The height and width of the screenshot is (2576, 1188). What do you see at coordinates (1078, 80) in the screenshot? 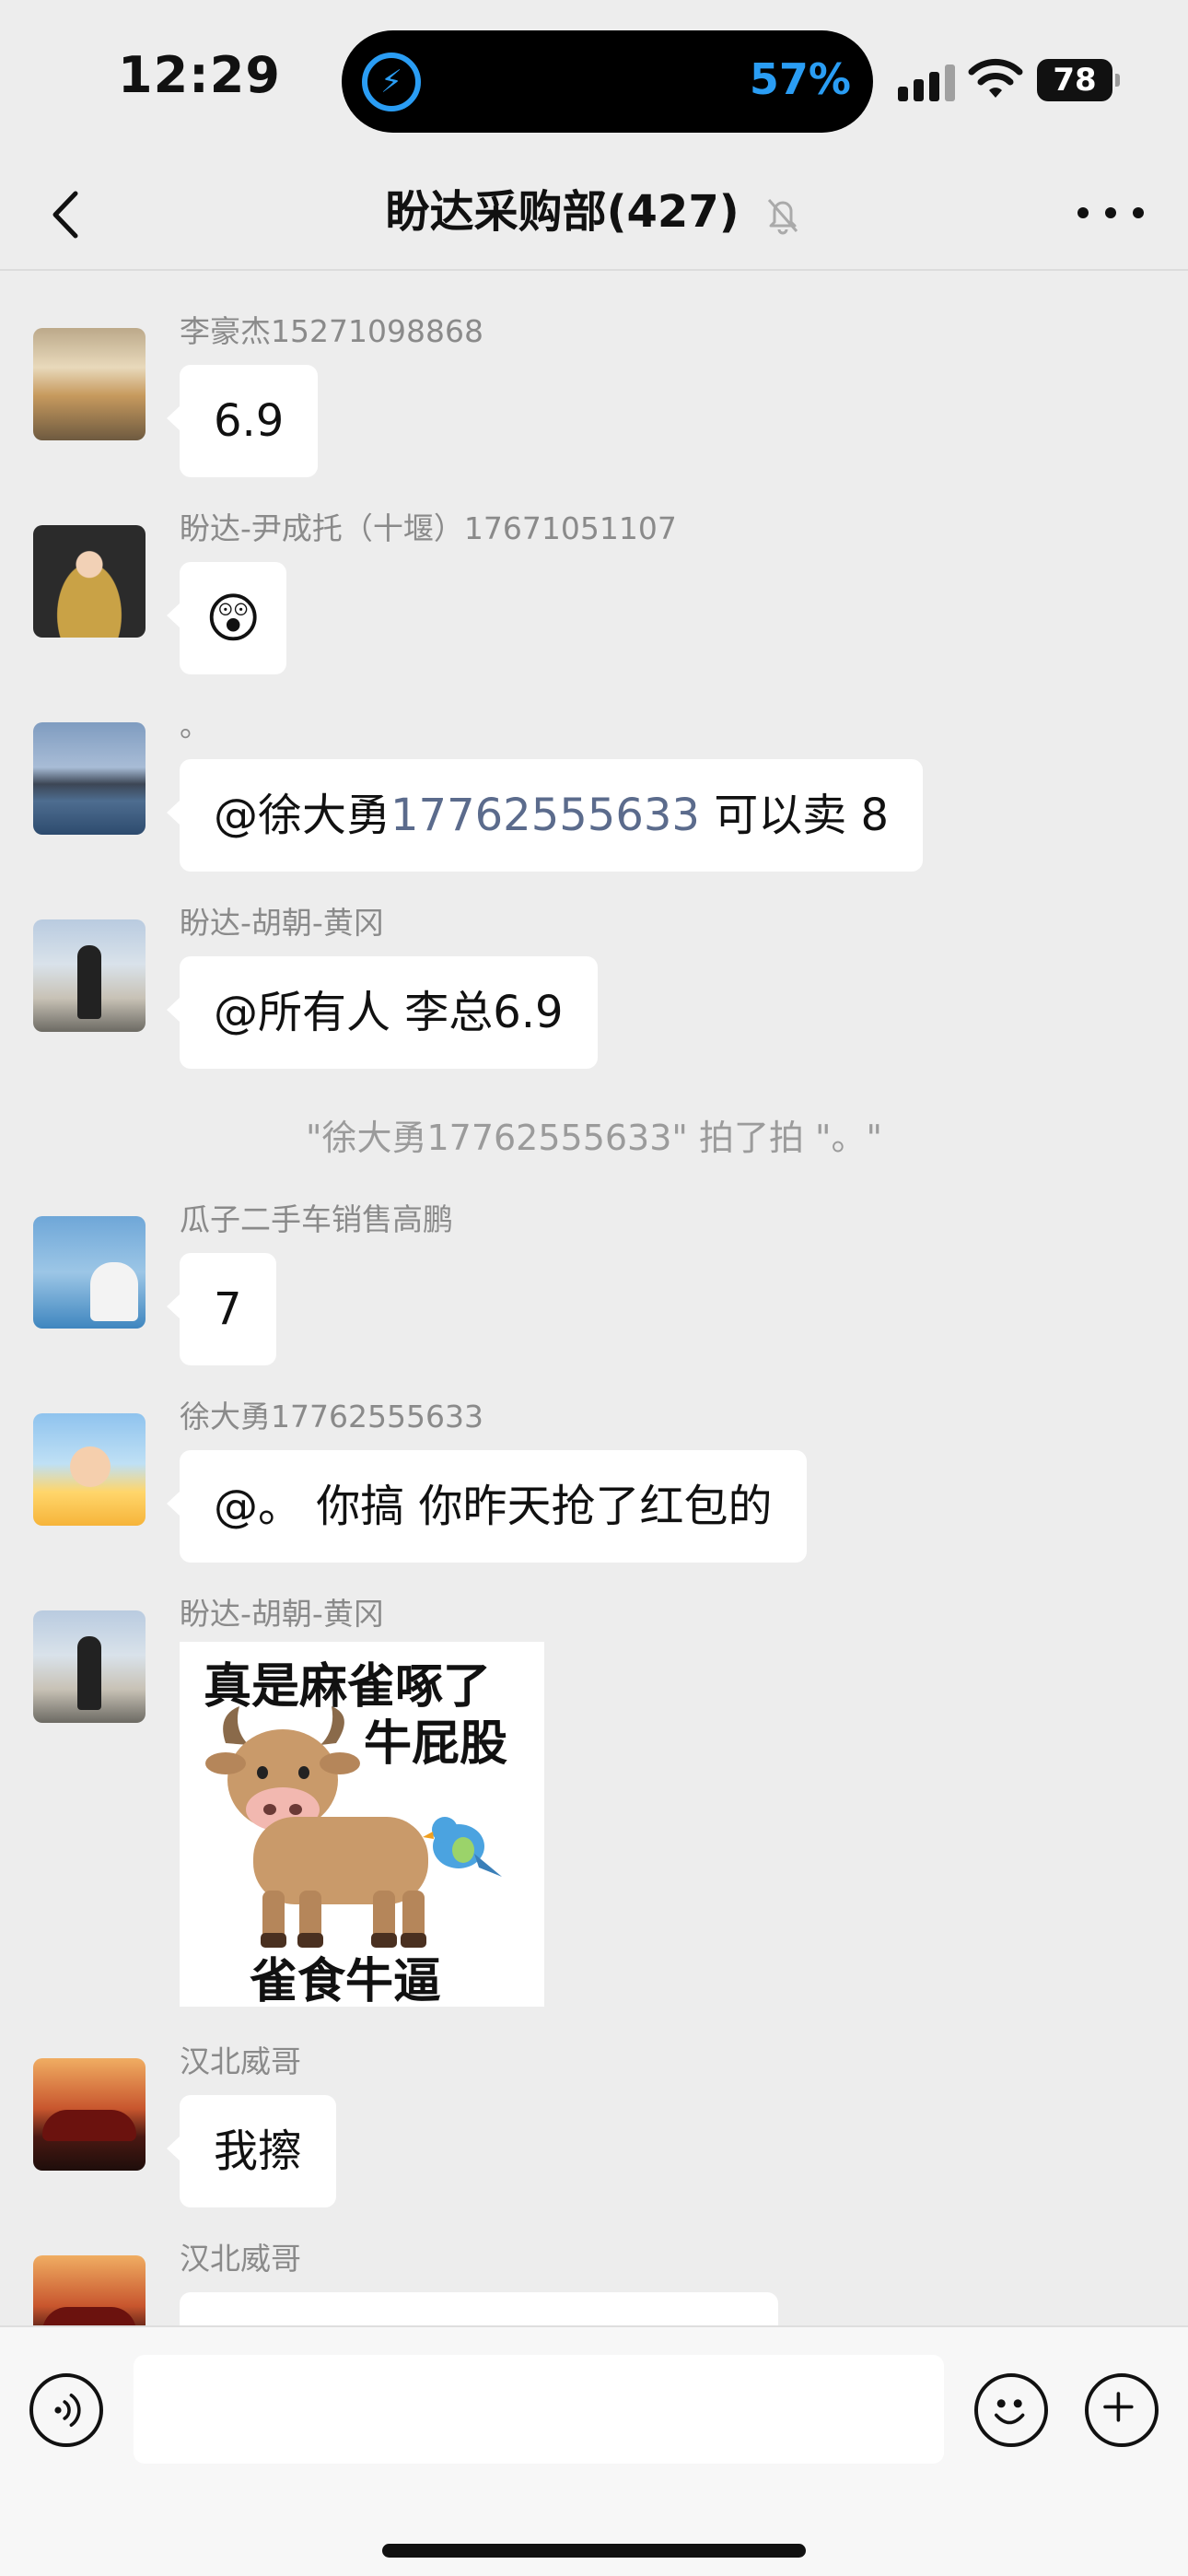
I see `battery-icon: 78` at bounding box center [1078, 80].